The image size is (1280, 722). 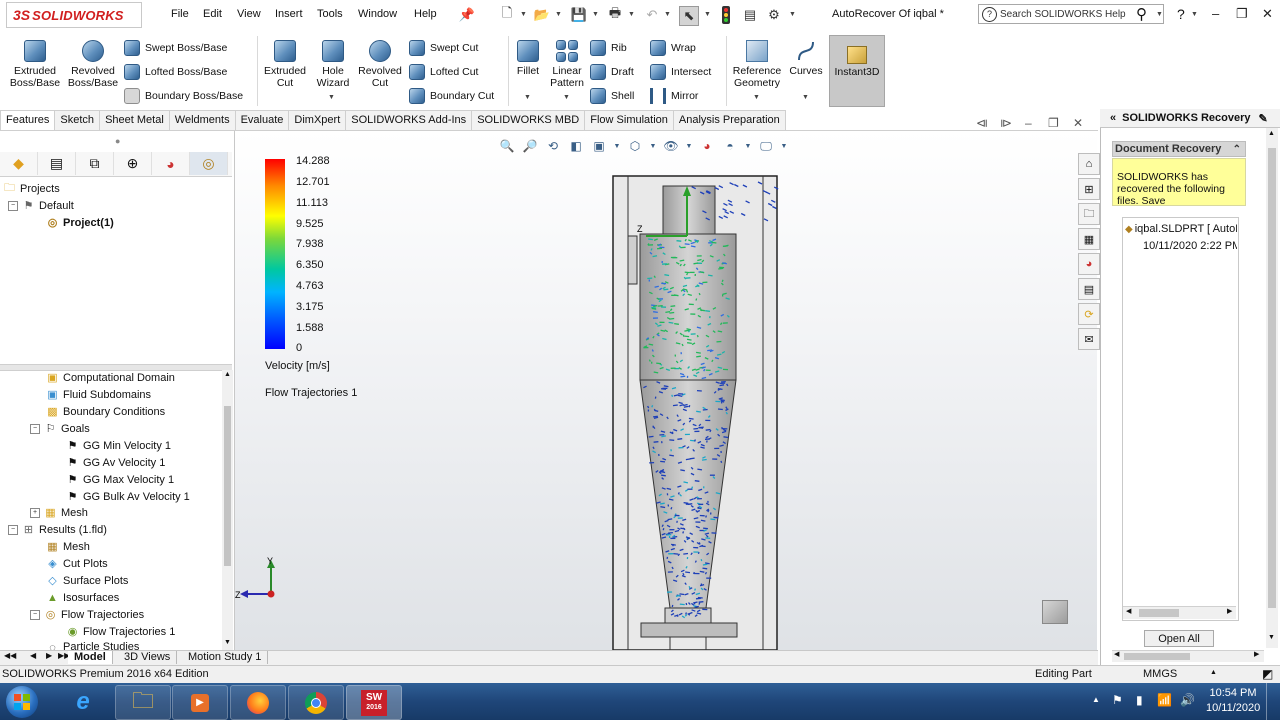 I want to click on zoom-to-fit-icon: 🔍, so click(x=507, y=146).